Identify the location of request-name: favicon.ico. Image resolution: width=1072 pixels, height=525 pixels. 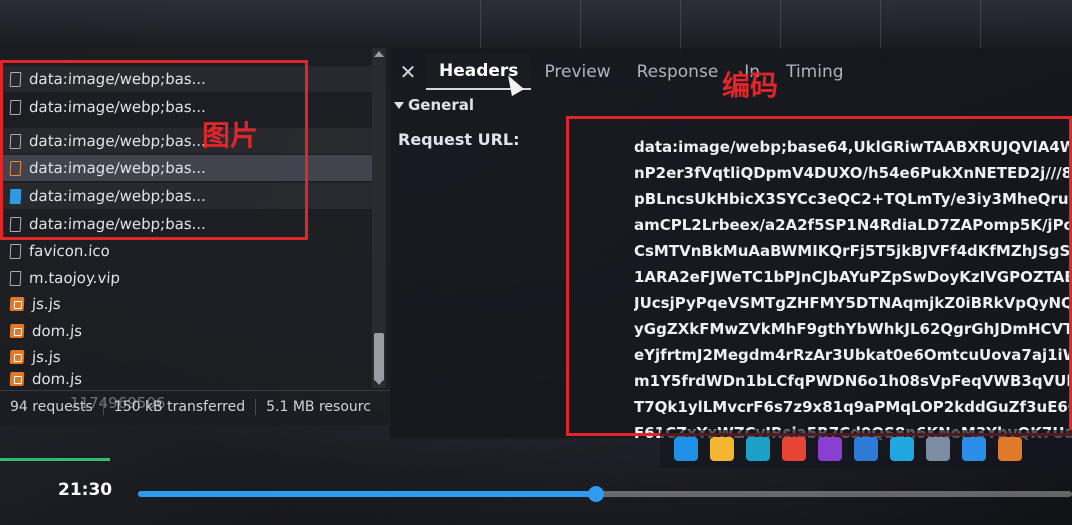
(69, 251).